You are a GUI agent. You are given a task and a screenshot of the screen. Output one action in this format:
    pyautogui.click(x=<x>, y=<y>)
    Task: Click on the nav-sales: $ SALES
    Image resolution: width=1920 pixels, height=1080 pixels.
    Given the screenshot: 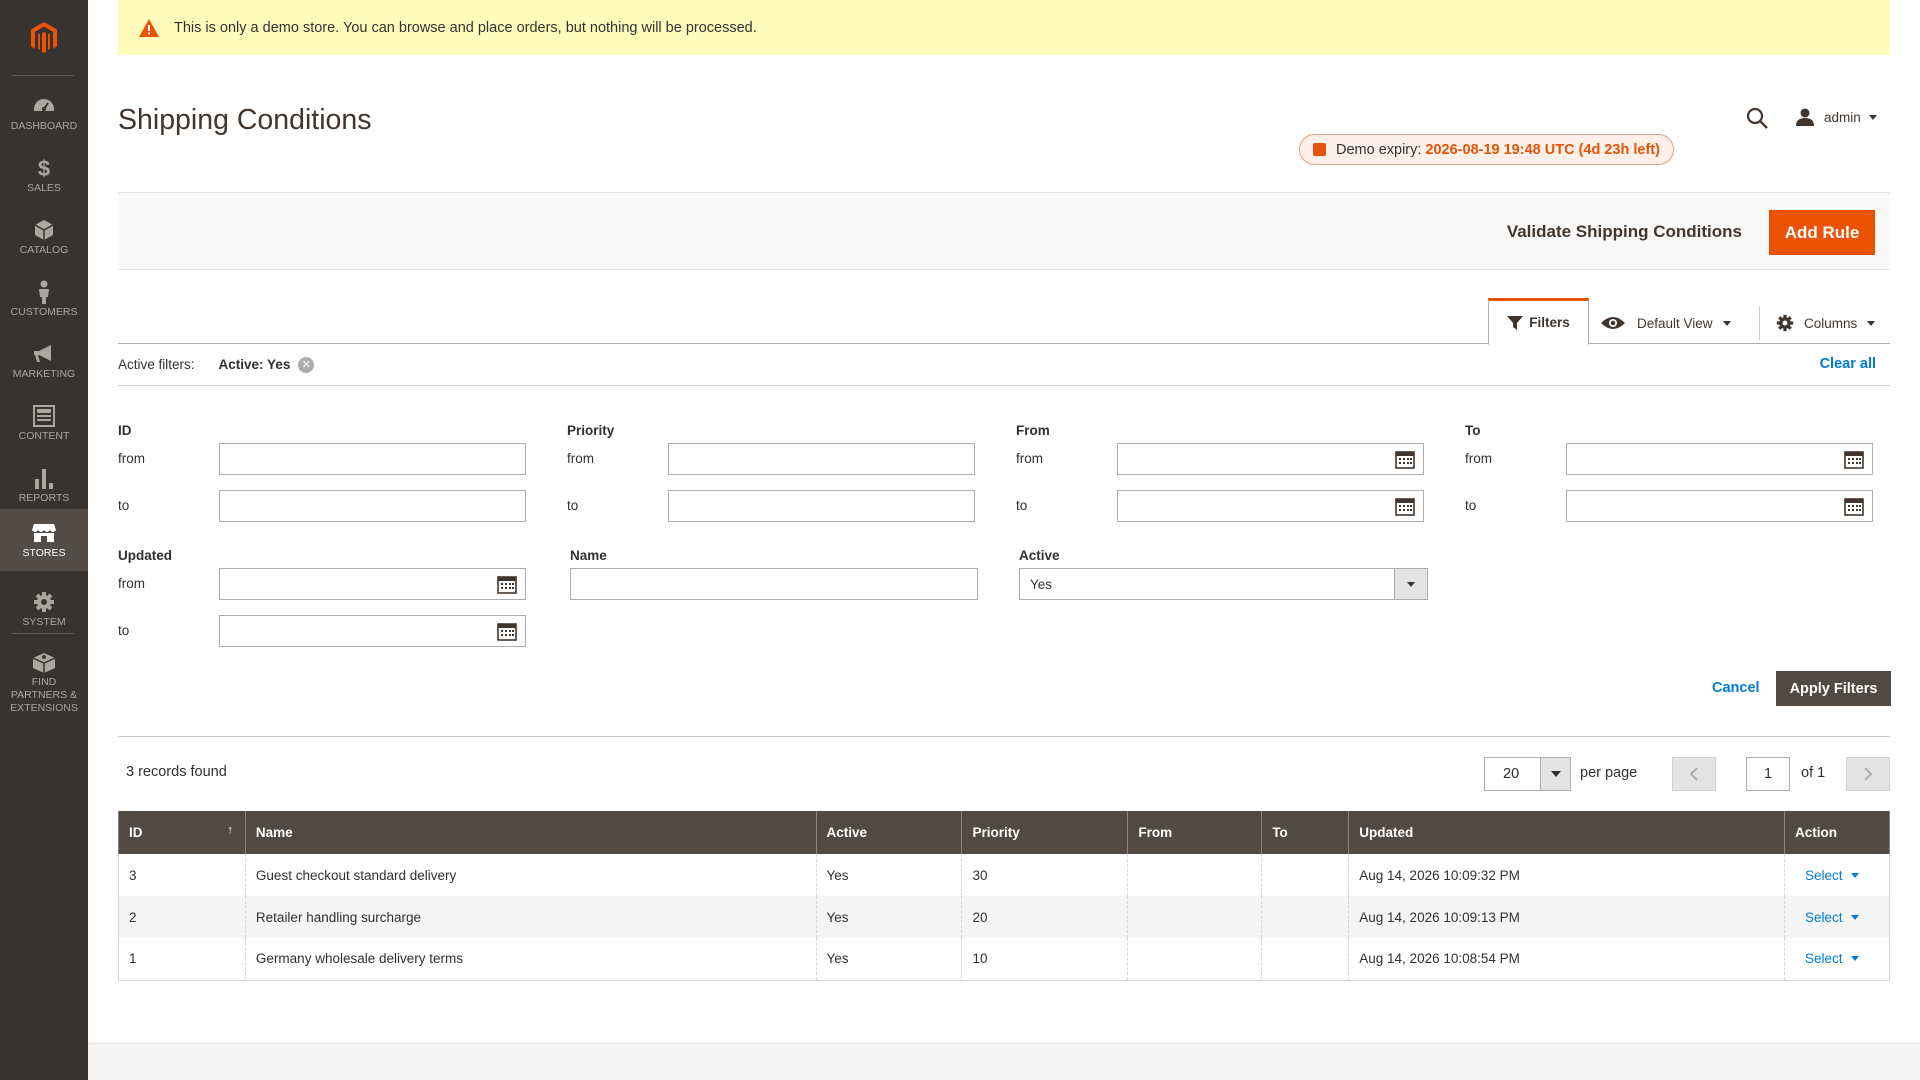 What is the action you would take?
    pyautogui.click(x=44, y=175)
    